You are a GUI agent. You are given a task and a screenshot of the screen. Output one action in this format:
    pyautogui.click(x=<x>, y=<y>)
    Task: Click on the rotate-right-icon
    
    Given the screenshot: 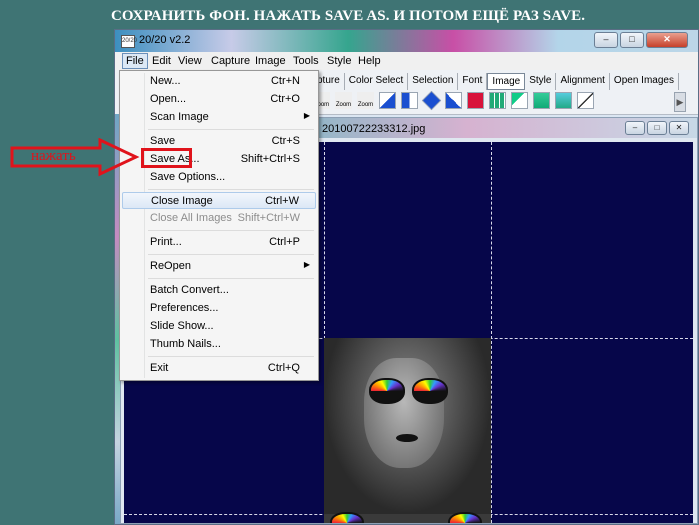 What is the action you would take?
    pyautogui.click(x=453, y=100)
    